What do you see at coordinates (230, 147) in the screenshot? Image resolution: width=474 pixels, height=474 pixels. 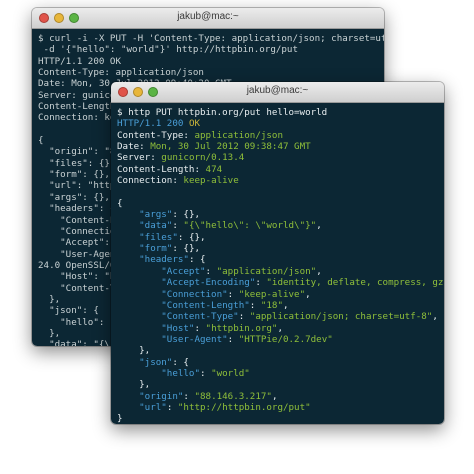 I see `header-value: Mon, 30 Jul 2012 09:38:47 GMT` at bounding box center [230, 147].